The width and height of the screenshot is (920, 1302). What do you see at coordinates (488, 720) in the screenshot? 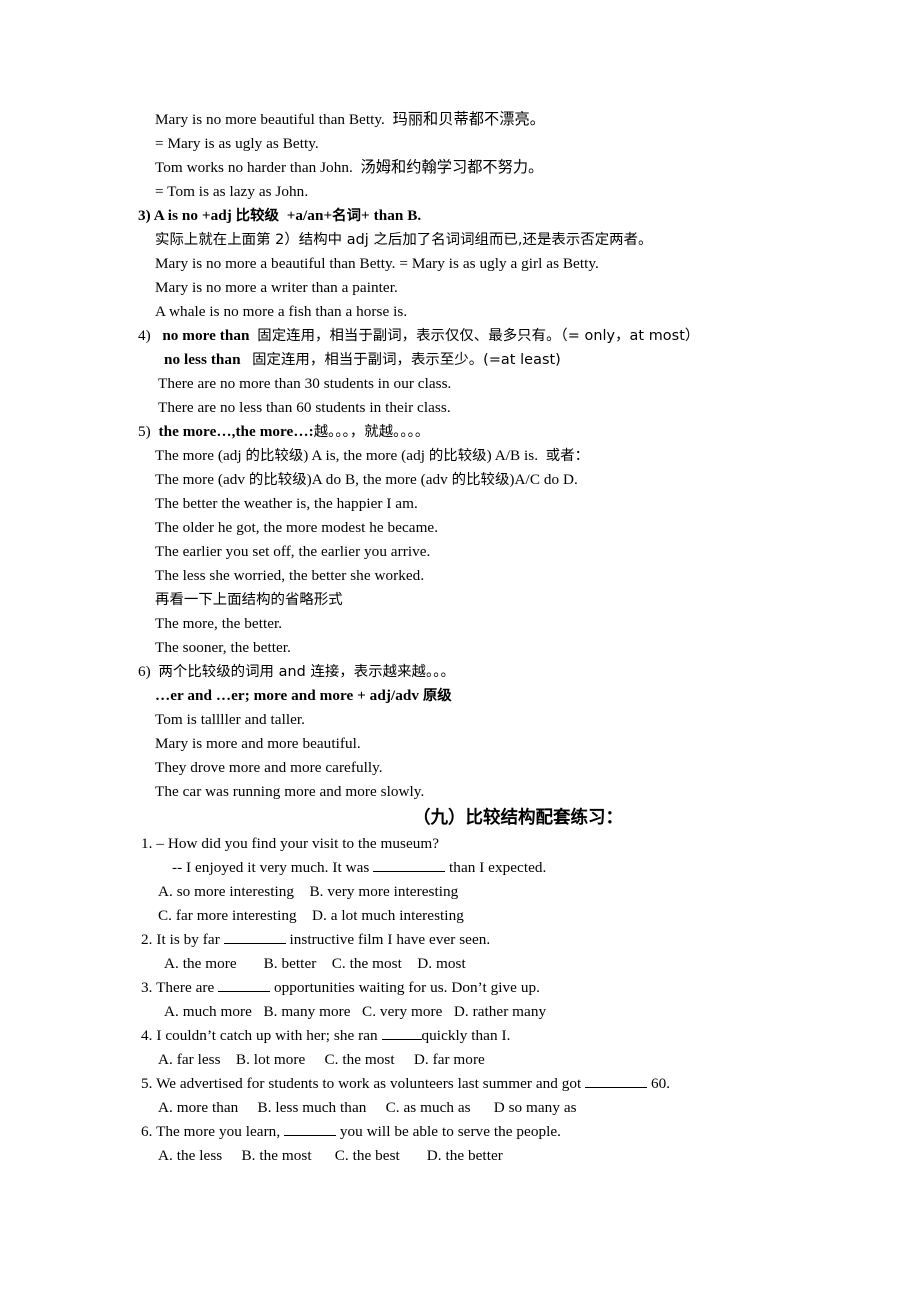
I see `example-line: Tom is tallller and taller.` at bounding box center [488, 720].